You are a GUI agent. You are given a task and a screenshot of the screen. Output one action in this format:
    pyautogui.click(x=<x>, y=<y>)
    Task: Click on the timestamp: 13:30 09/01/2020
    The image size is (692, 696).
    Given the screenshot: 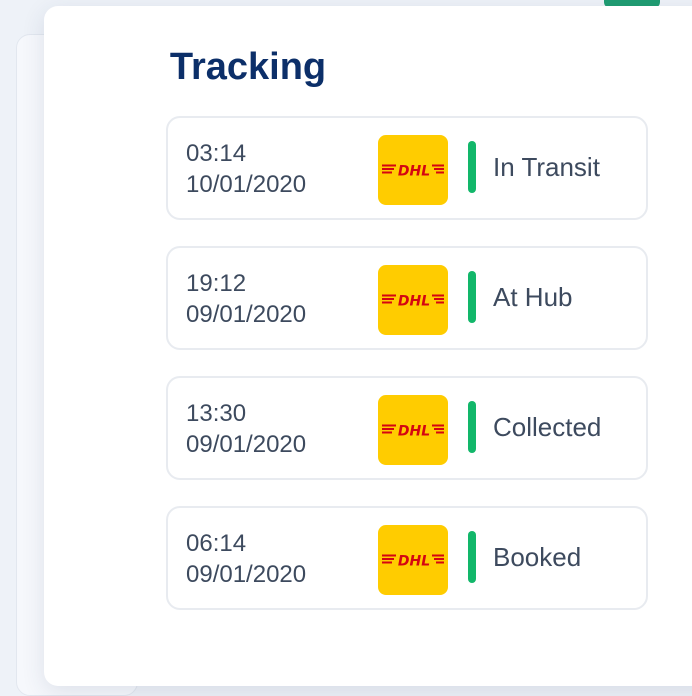 What is the action you would take?
    pyautogui.click(x=246, y=429)
    